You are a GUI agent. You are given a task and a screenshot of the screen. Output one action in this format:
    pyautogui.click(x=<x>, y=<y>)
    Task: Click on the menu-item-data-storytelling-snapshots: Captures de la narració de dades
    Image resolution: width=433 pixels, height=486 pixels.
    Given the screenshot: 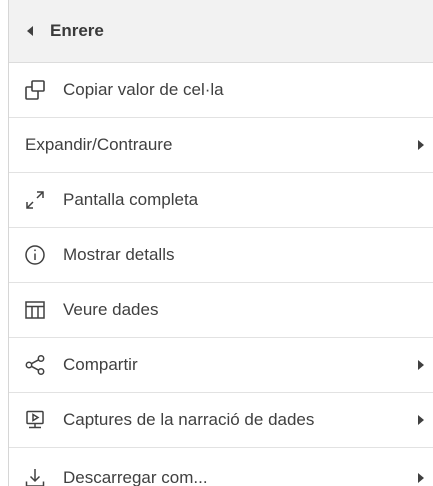 What is the action you would take?
    pyautogui.click(x=221, y=420)
    